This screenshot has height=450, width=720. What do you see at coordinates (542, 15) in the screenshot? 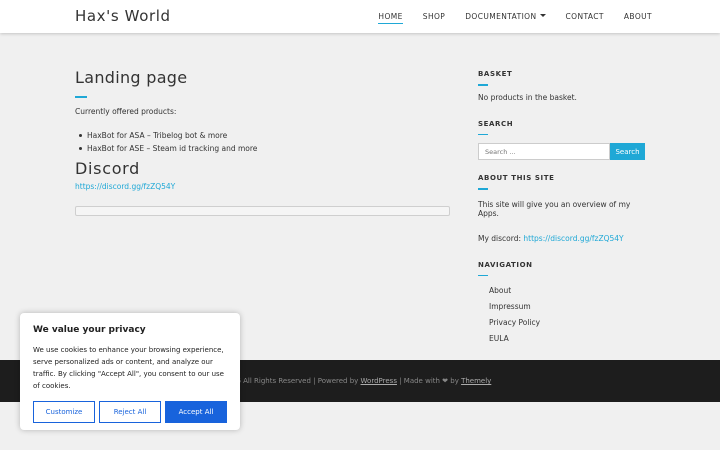
I see `chevron-down-icon` at bounding box center [542, 15].